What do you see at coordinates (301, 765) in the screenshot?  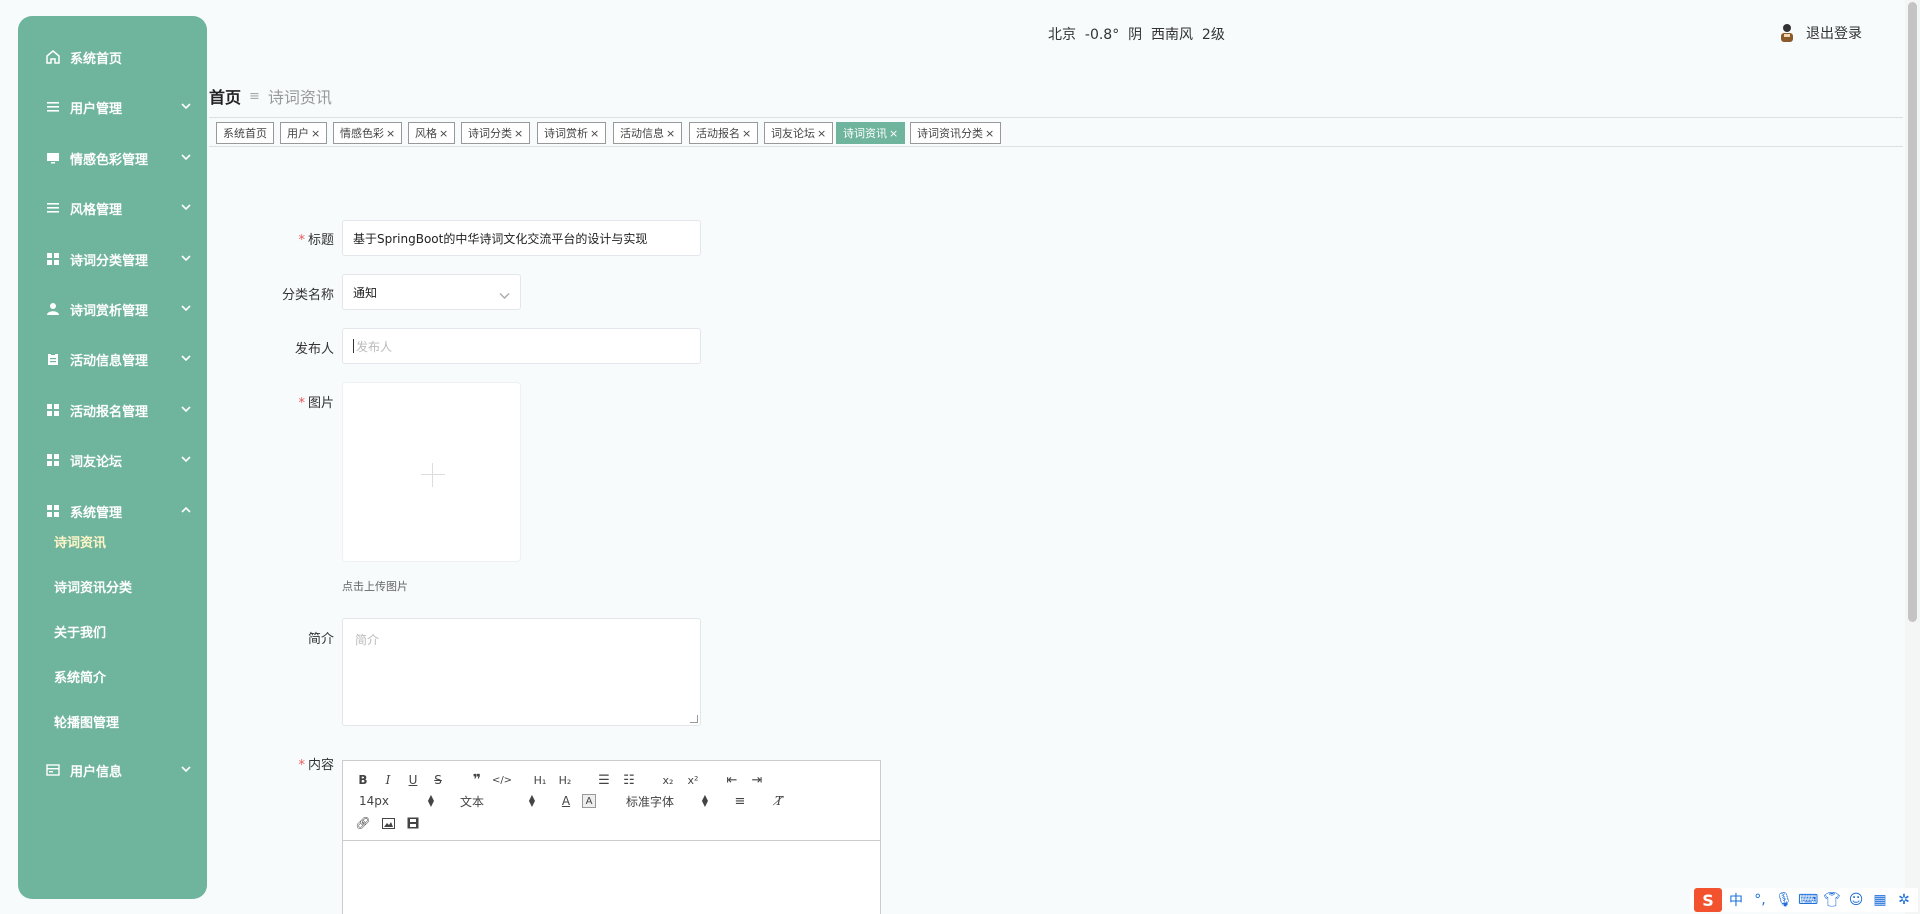 I see `required-mark: *` at bounding box center [301, 765].